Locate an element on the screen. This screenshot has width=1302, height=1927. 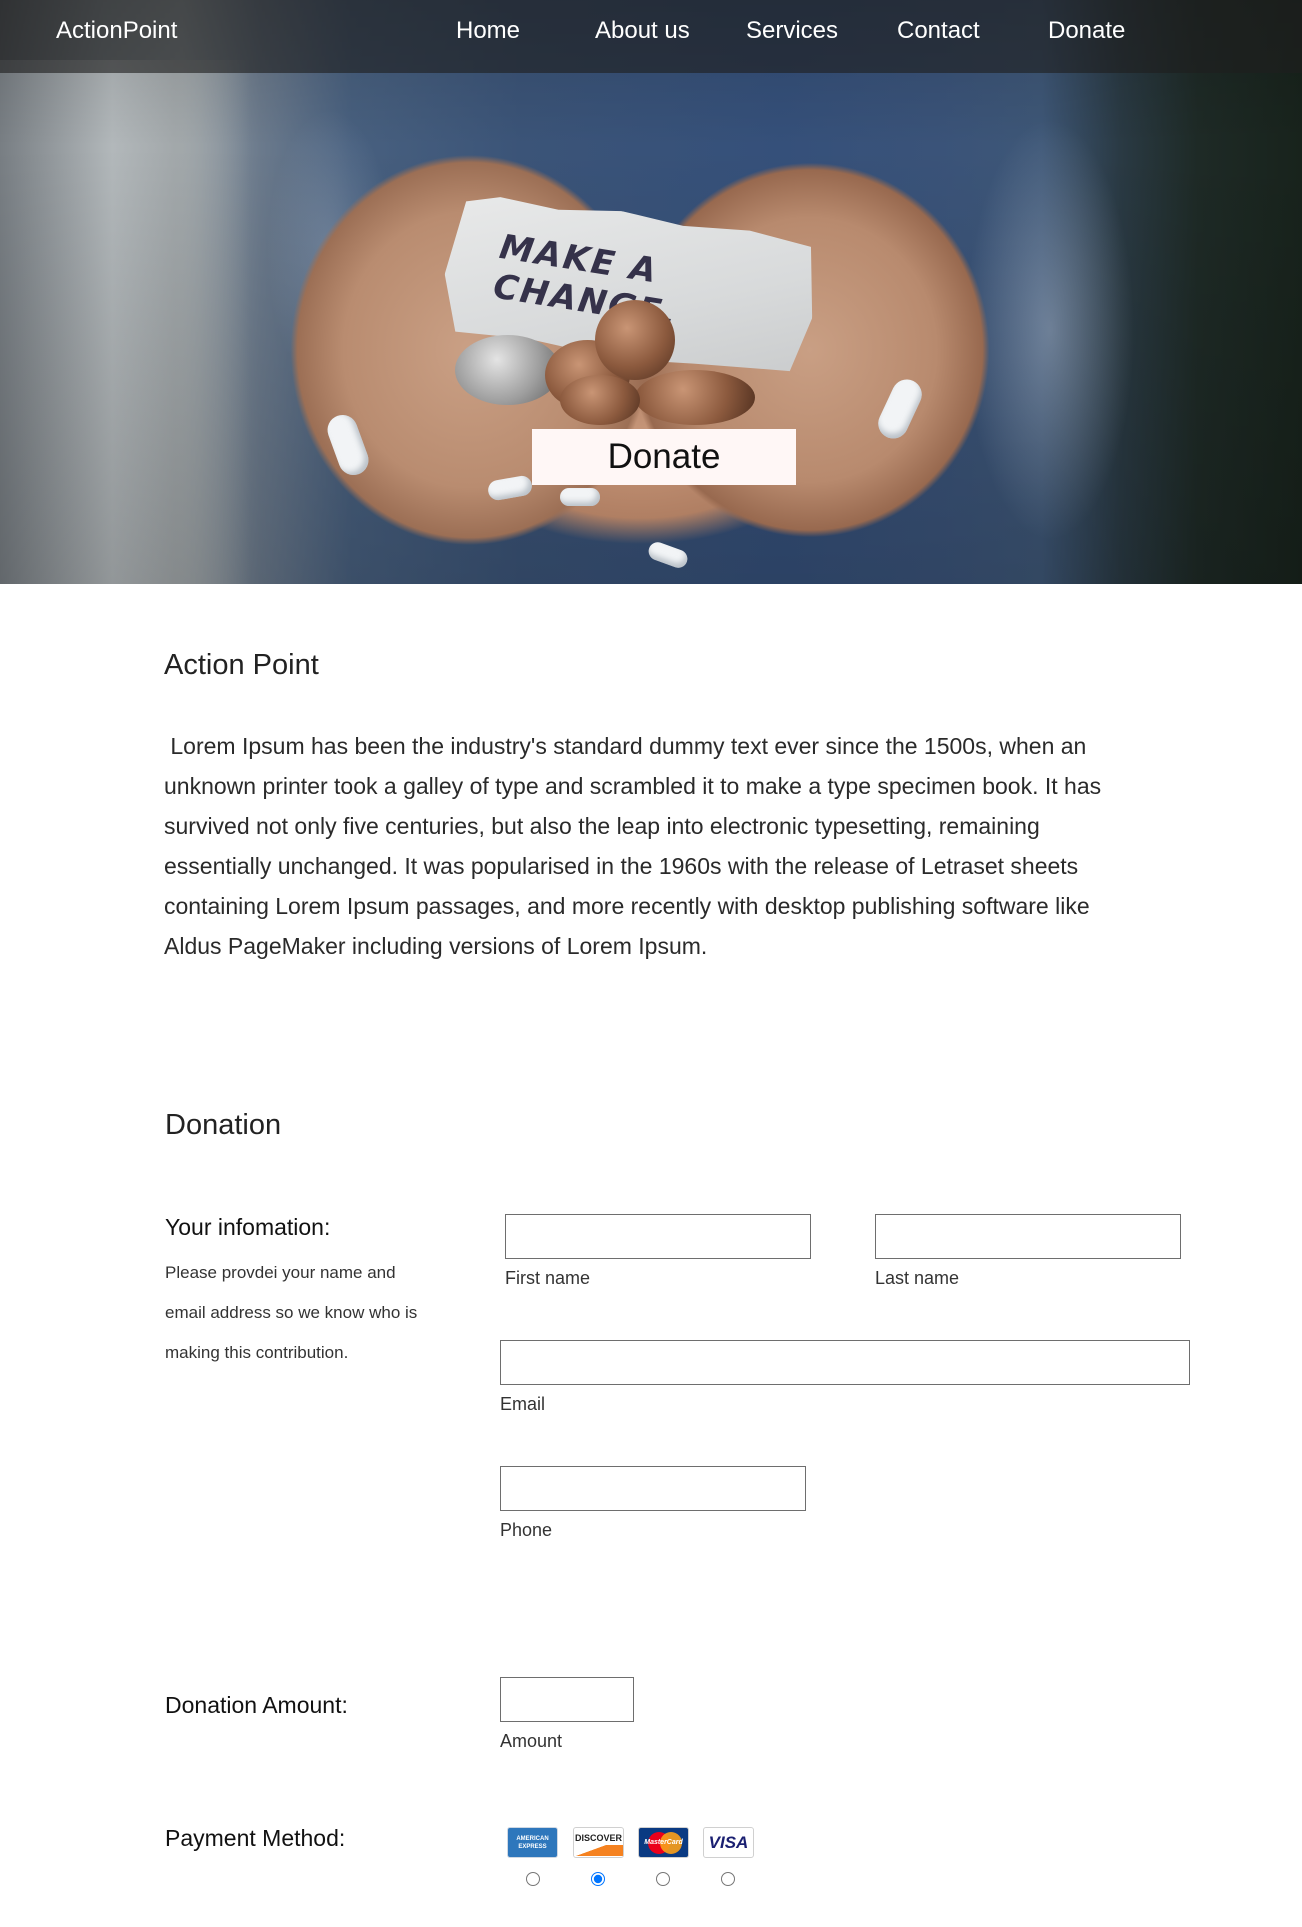
about-title: Action Point is located at coordinates (241, 665).